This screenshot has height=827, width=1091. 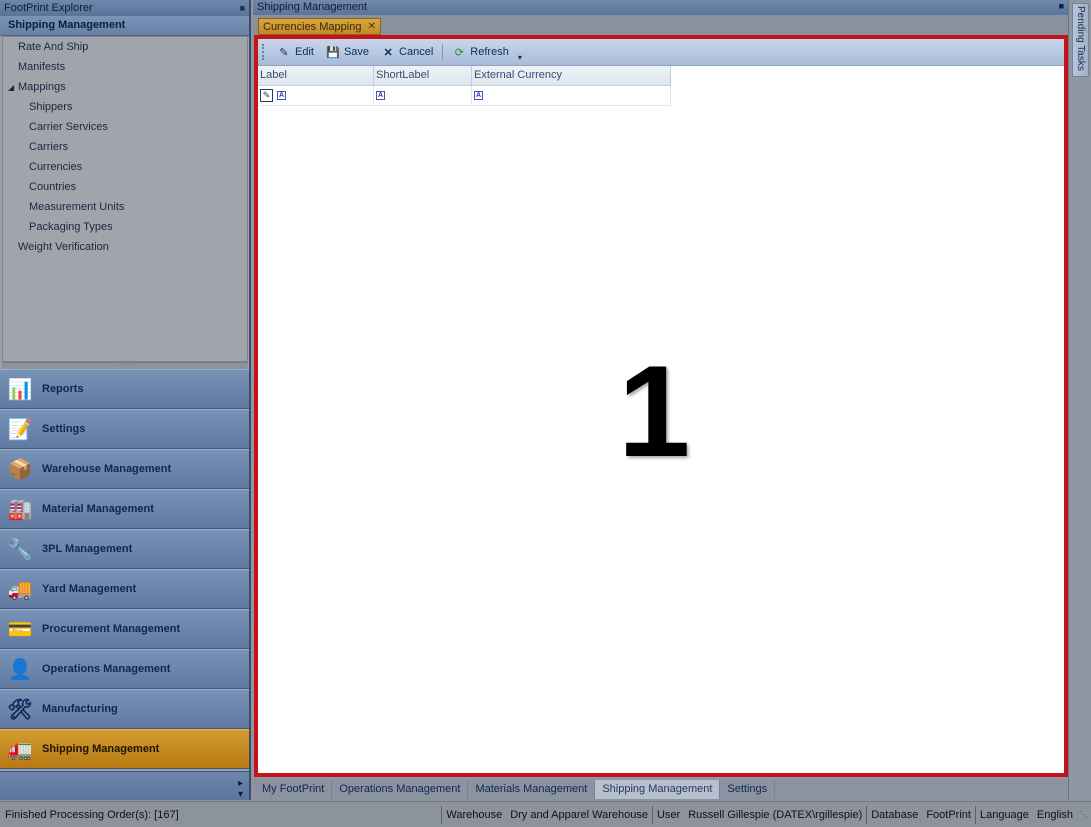 What do you see at coordinates (124, 669) in the screenshot?
I see `module-operations-management: 👤 Operations Management` at bounding box center [124, 669].